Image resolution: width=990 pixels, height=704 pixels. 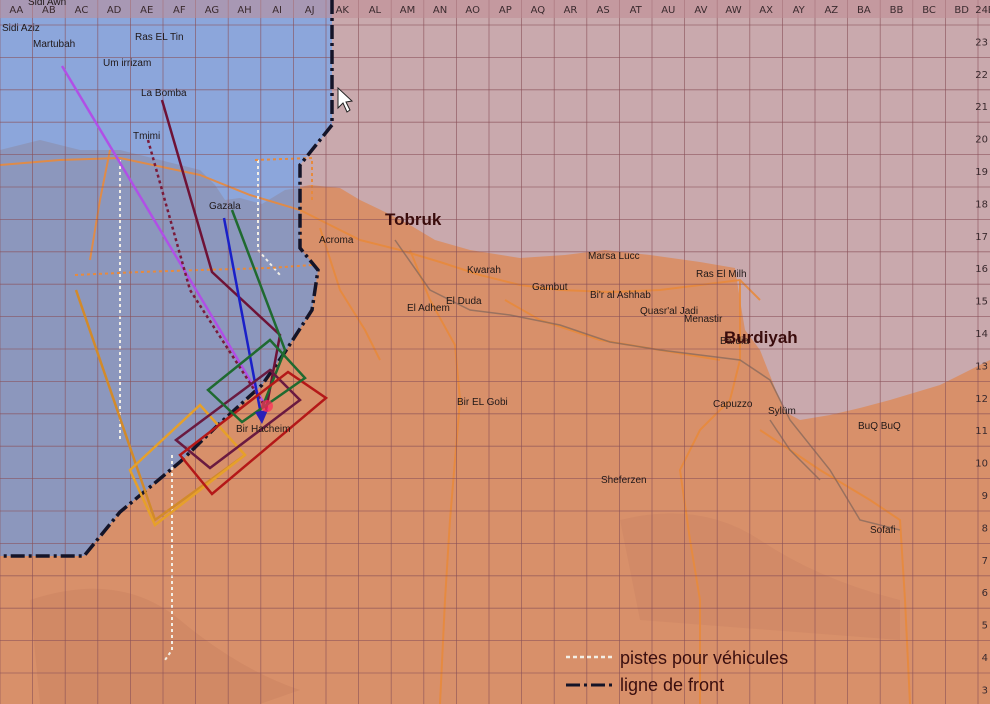 What do you see at coordinates (961, 10) in the screenshot?
I see `column-label: BD` at bounding box center [961, 10].